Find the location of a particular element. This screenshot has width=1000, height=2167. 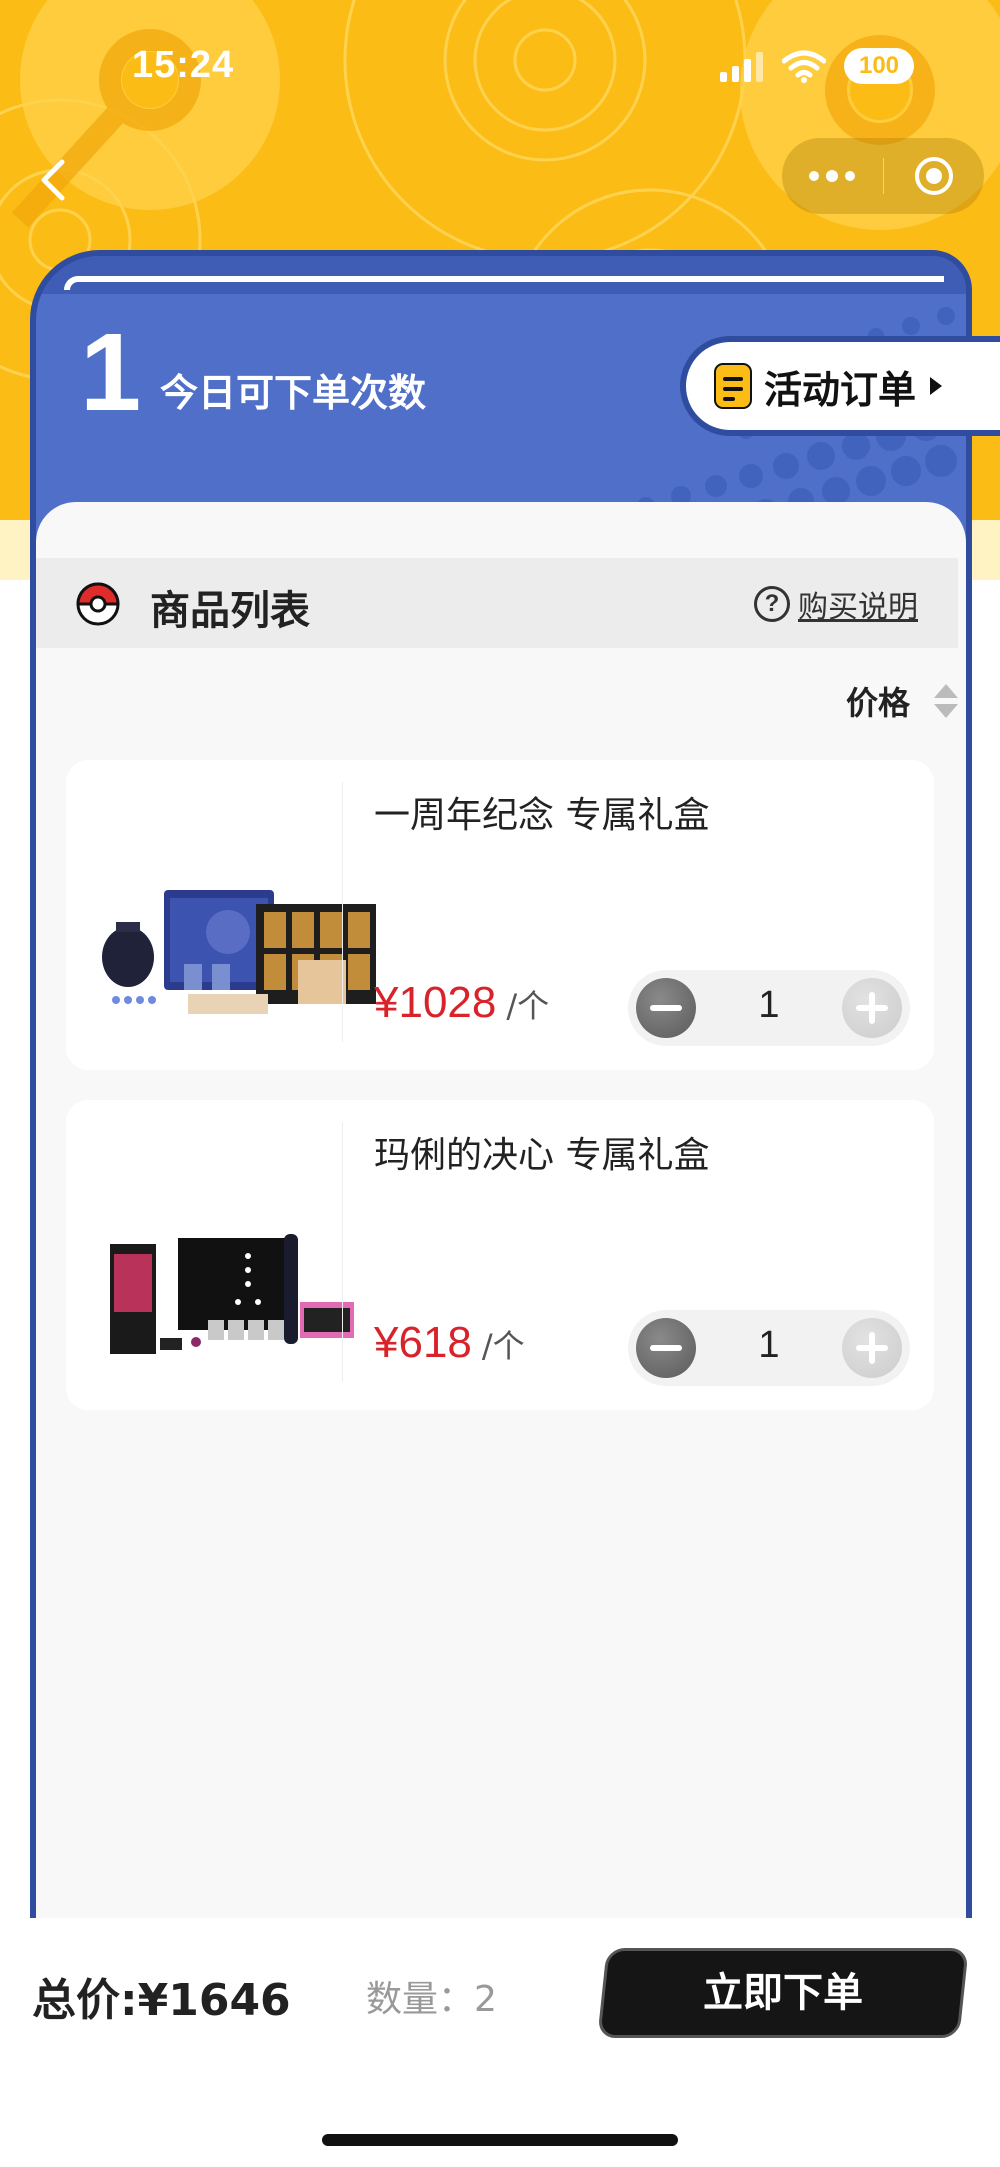

place-order-label: 立即下单 is located at coordinates (783, 1993).